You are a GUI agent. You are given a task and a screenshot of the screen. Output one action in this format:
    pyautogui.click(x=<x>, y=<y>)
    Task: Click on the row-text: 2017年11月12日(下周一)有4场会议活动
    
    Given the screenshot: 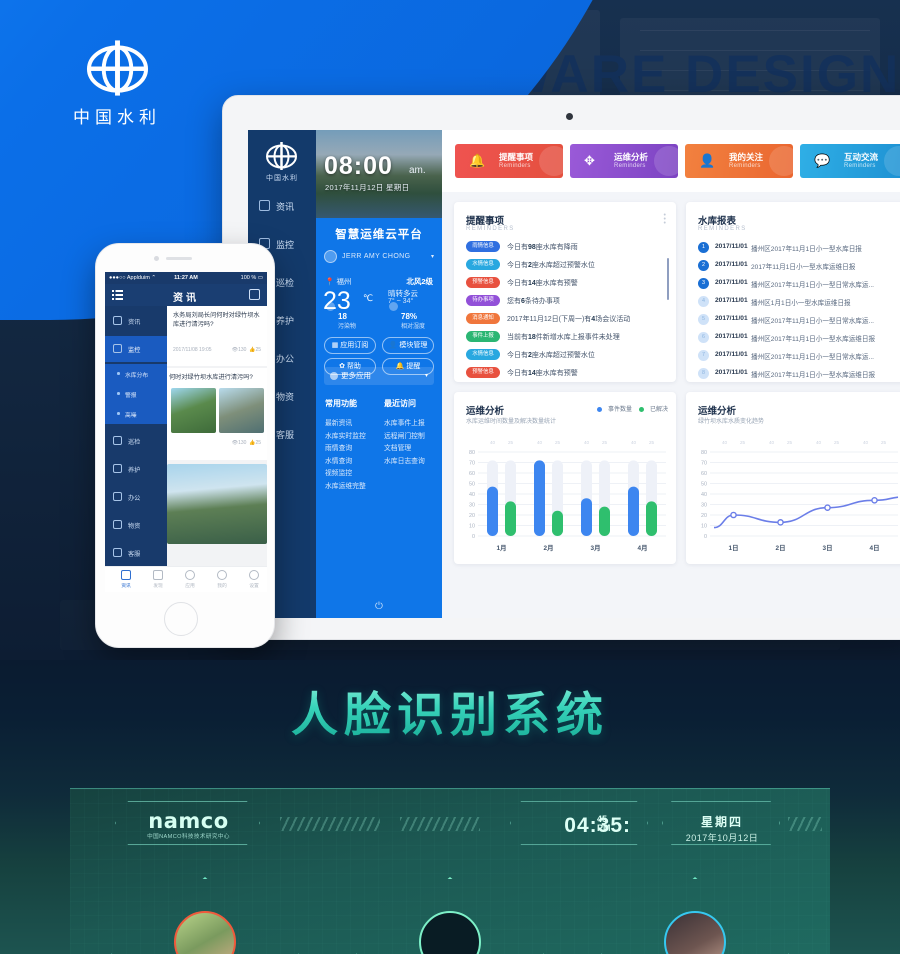 What is the action you would take?
    pyautogui.click(x=568, y=319)
    